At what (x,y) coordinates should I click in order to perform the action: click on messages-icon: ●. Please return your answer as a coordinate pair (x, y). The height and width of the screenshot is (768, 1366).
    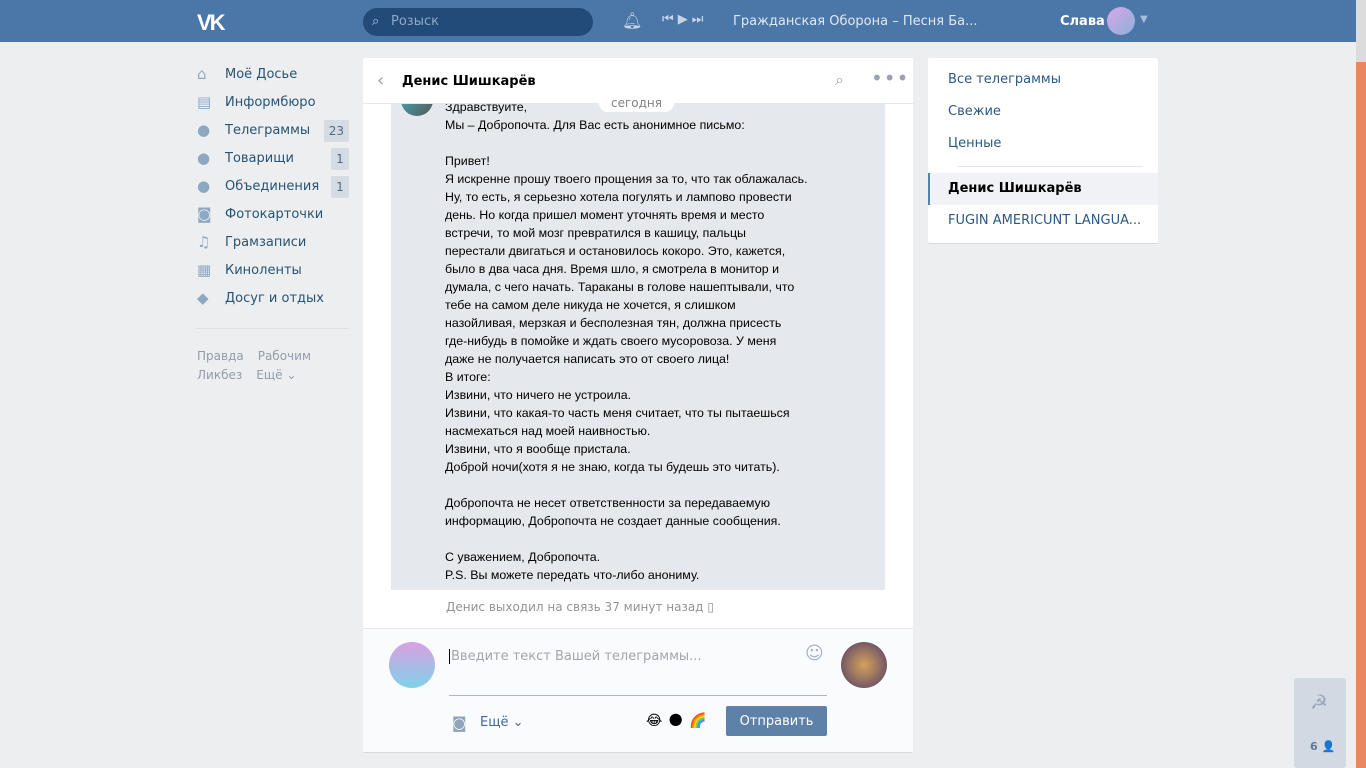
    Looking at the image, I should click on (204, 130).